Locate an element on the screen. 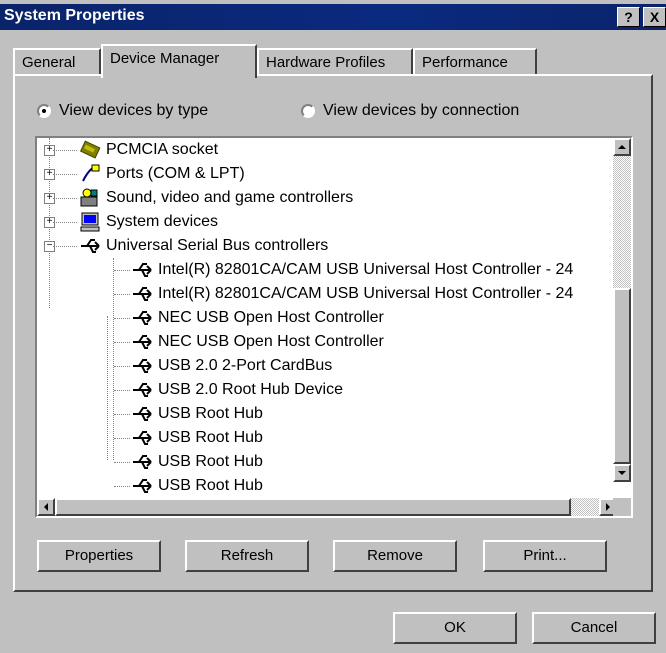 Image resolution: width=666 pixels, height=653 pixels. cancel-button: Cancel is located at coordinates (594, 628).